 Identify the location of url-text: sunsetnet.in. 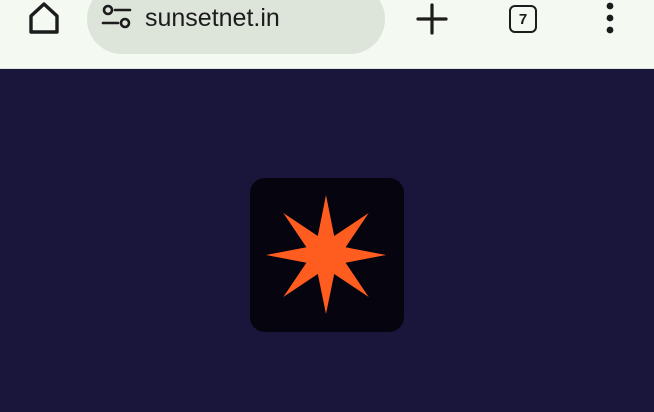
(212, 18).